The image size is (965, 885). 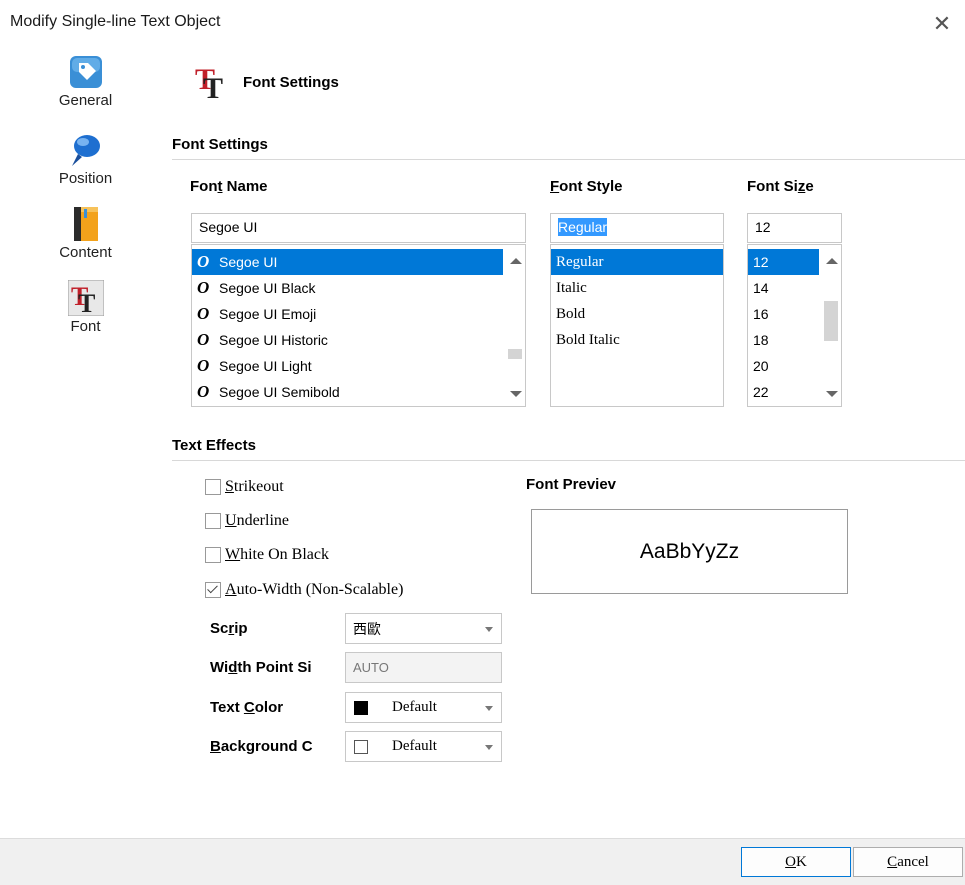 I want to click on width-point-size-input: AUTO, so click(x=423, y=667).